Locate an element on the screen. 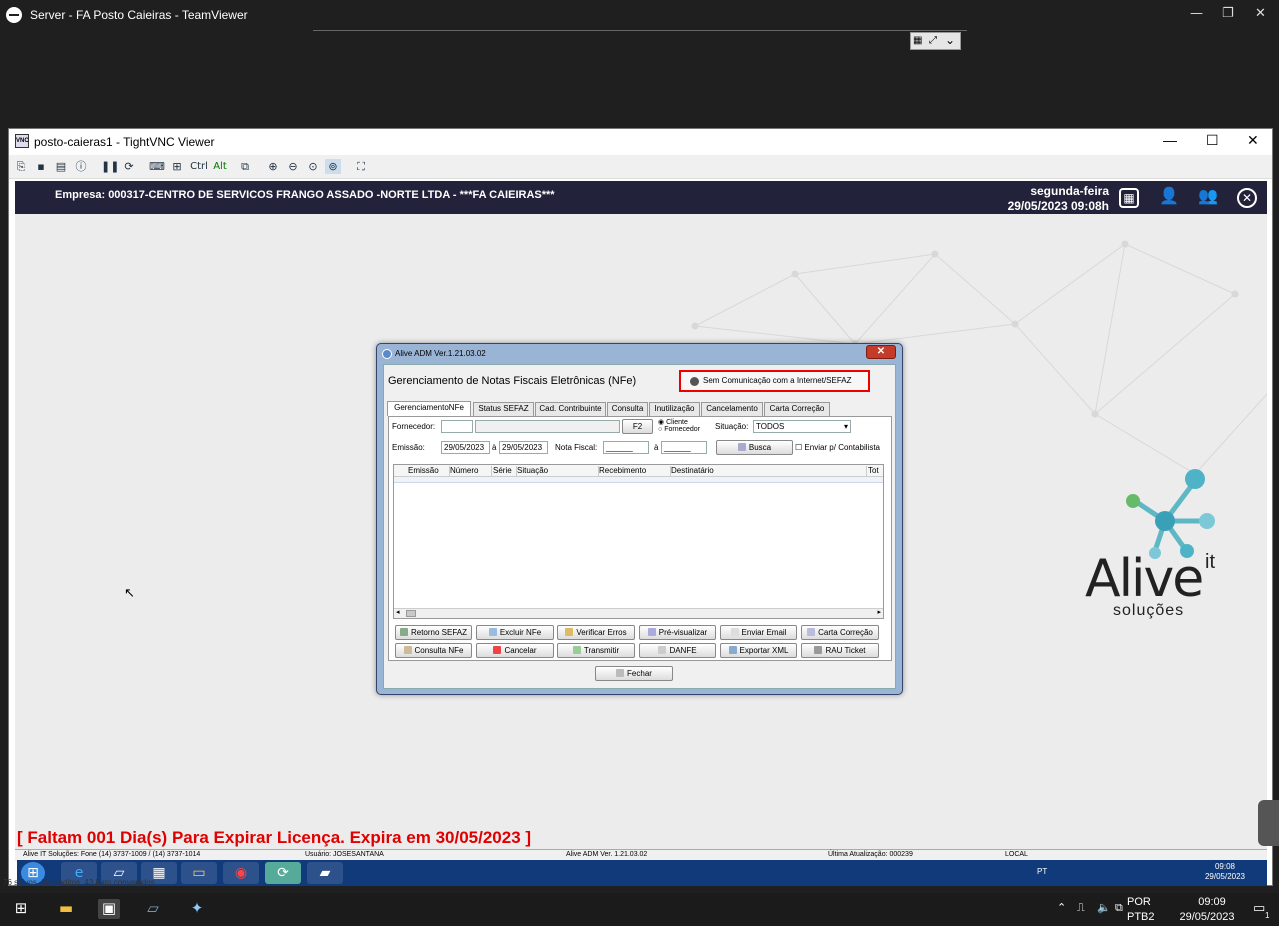 This screenshot has width=1279, height=926. pre-visualizar-button: Pré-visualizar is located at coordinates (677, 632).